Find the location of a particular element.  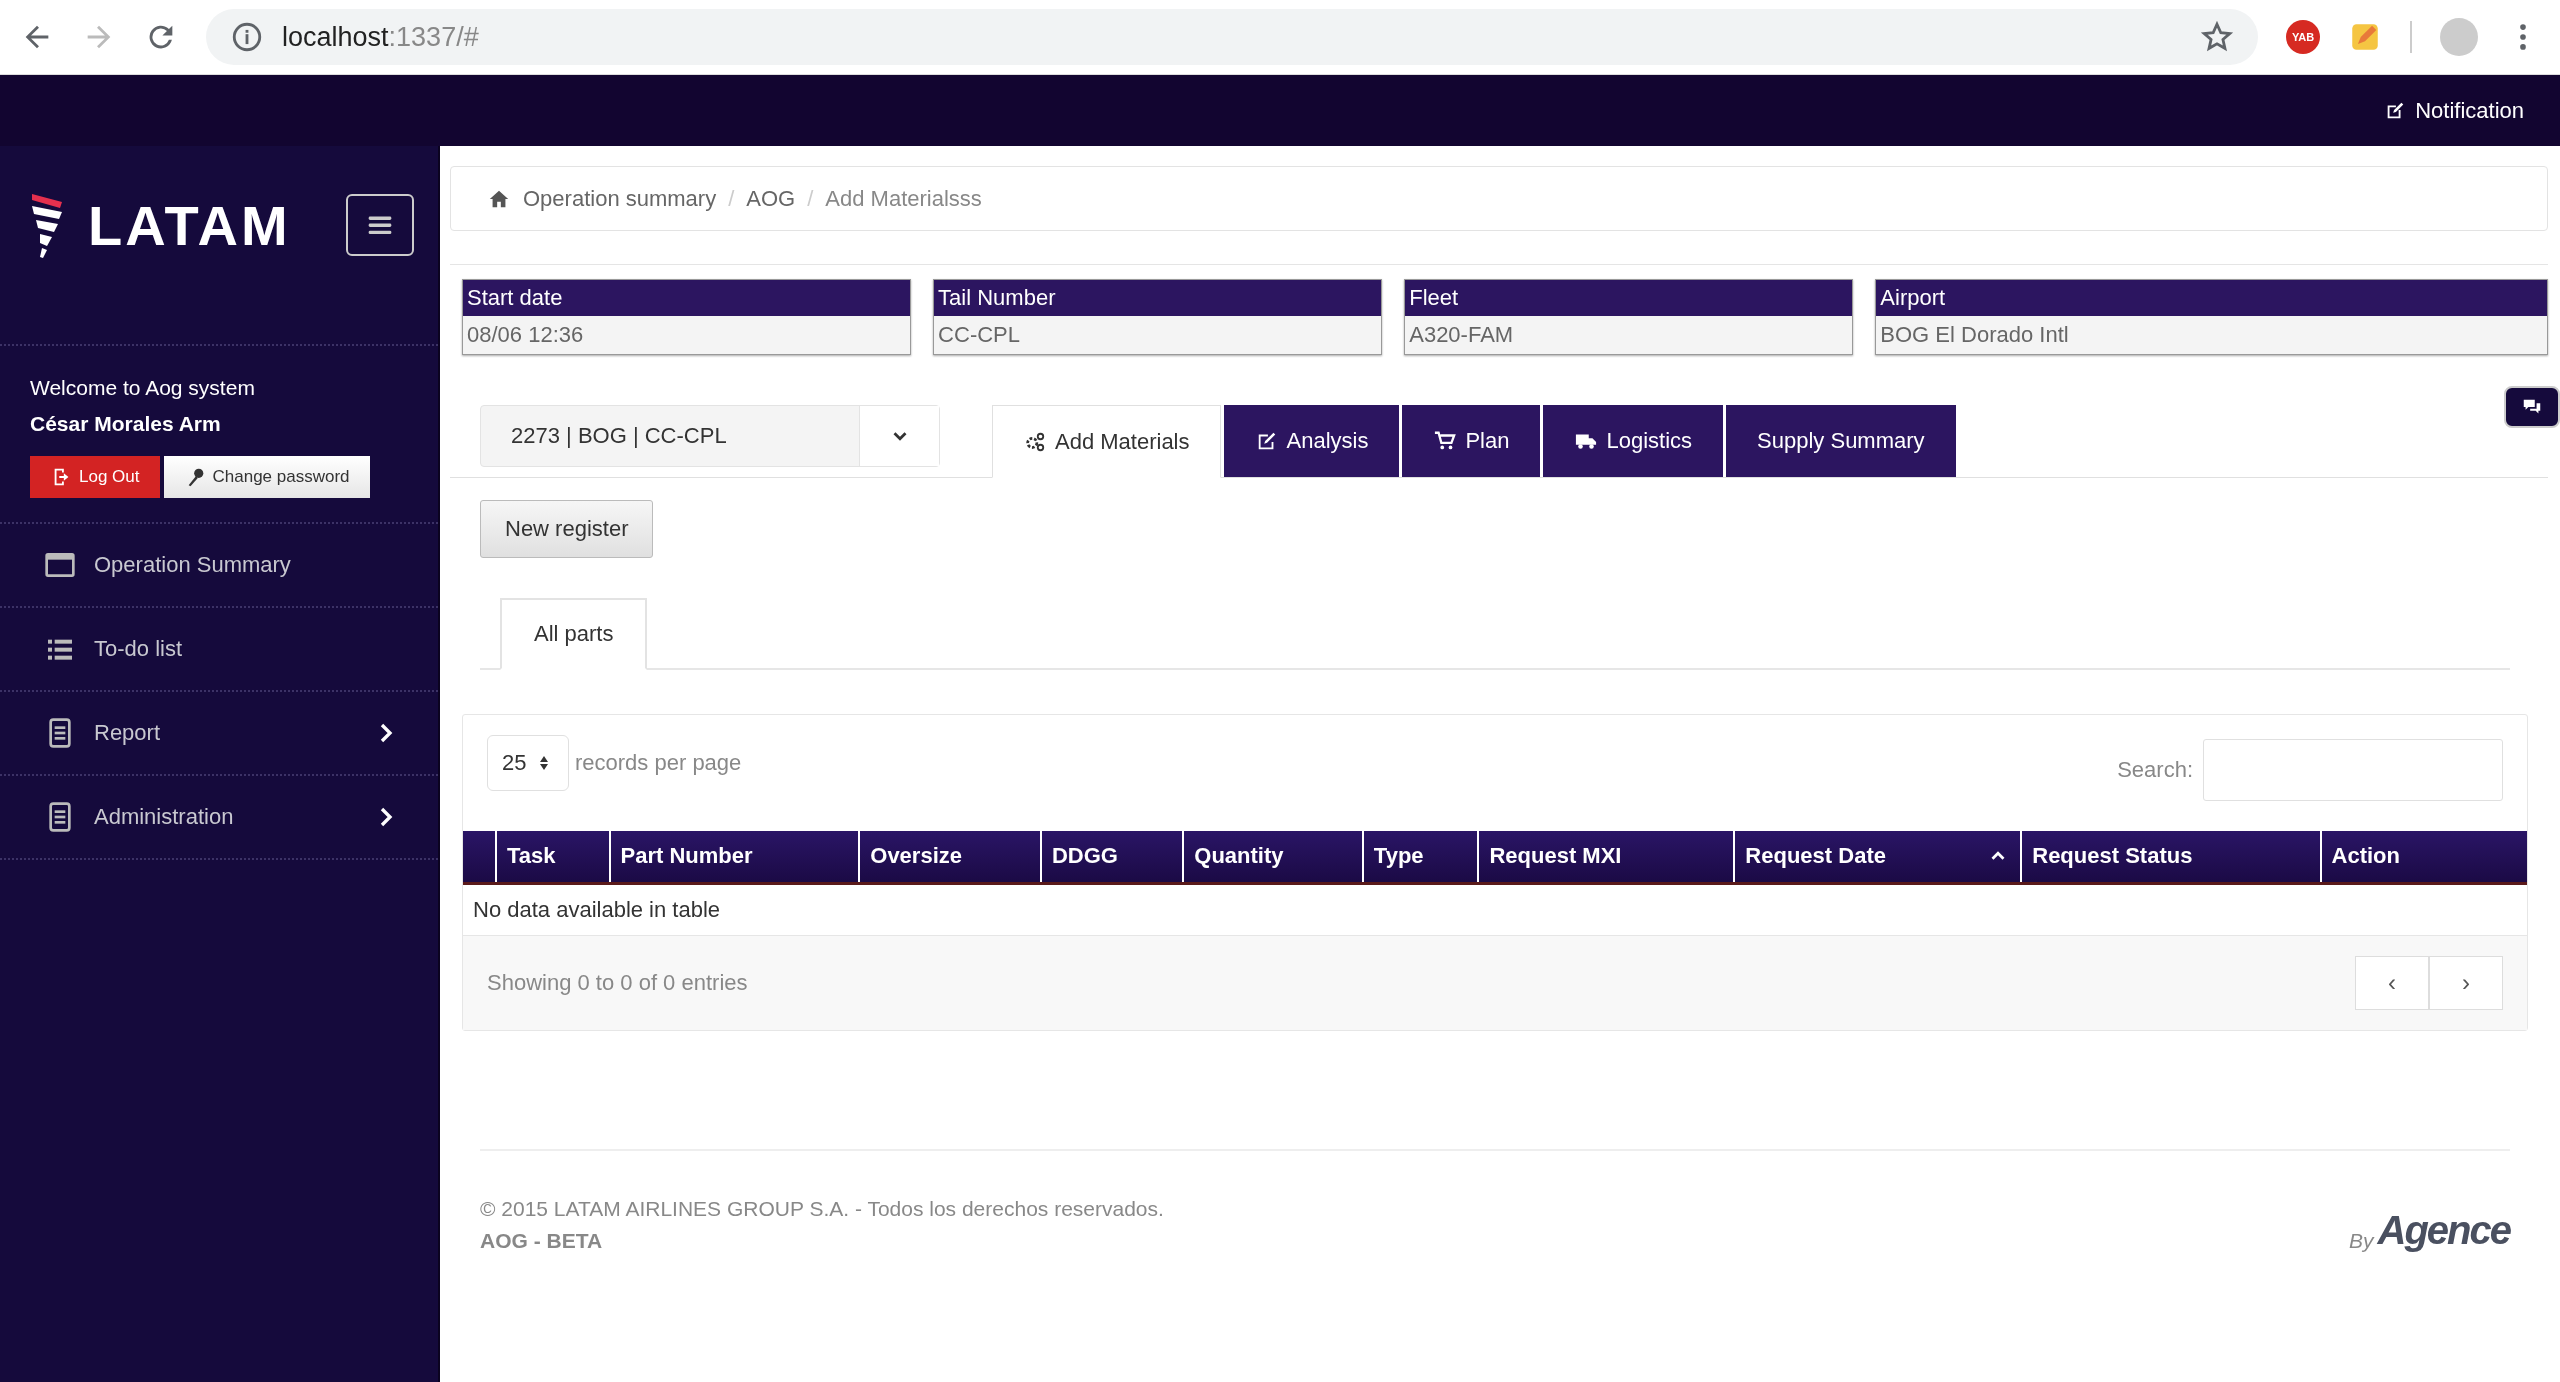

change-password-button: Change password is located at coordinates (266, 477).